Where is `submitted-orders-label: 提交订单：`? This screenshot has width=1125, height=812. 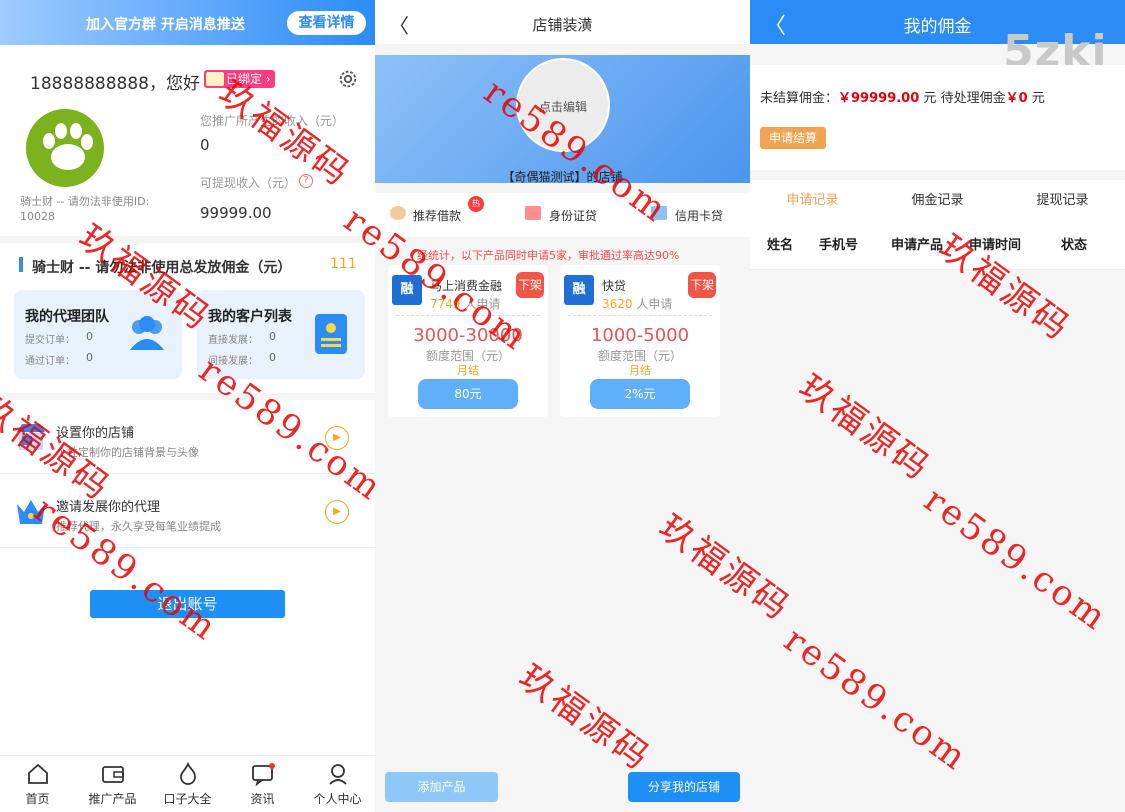
submitted-orders-label: 提交订单： is located at coordinates (50, 340).